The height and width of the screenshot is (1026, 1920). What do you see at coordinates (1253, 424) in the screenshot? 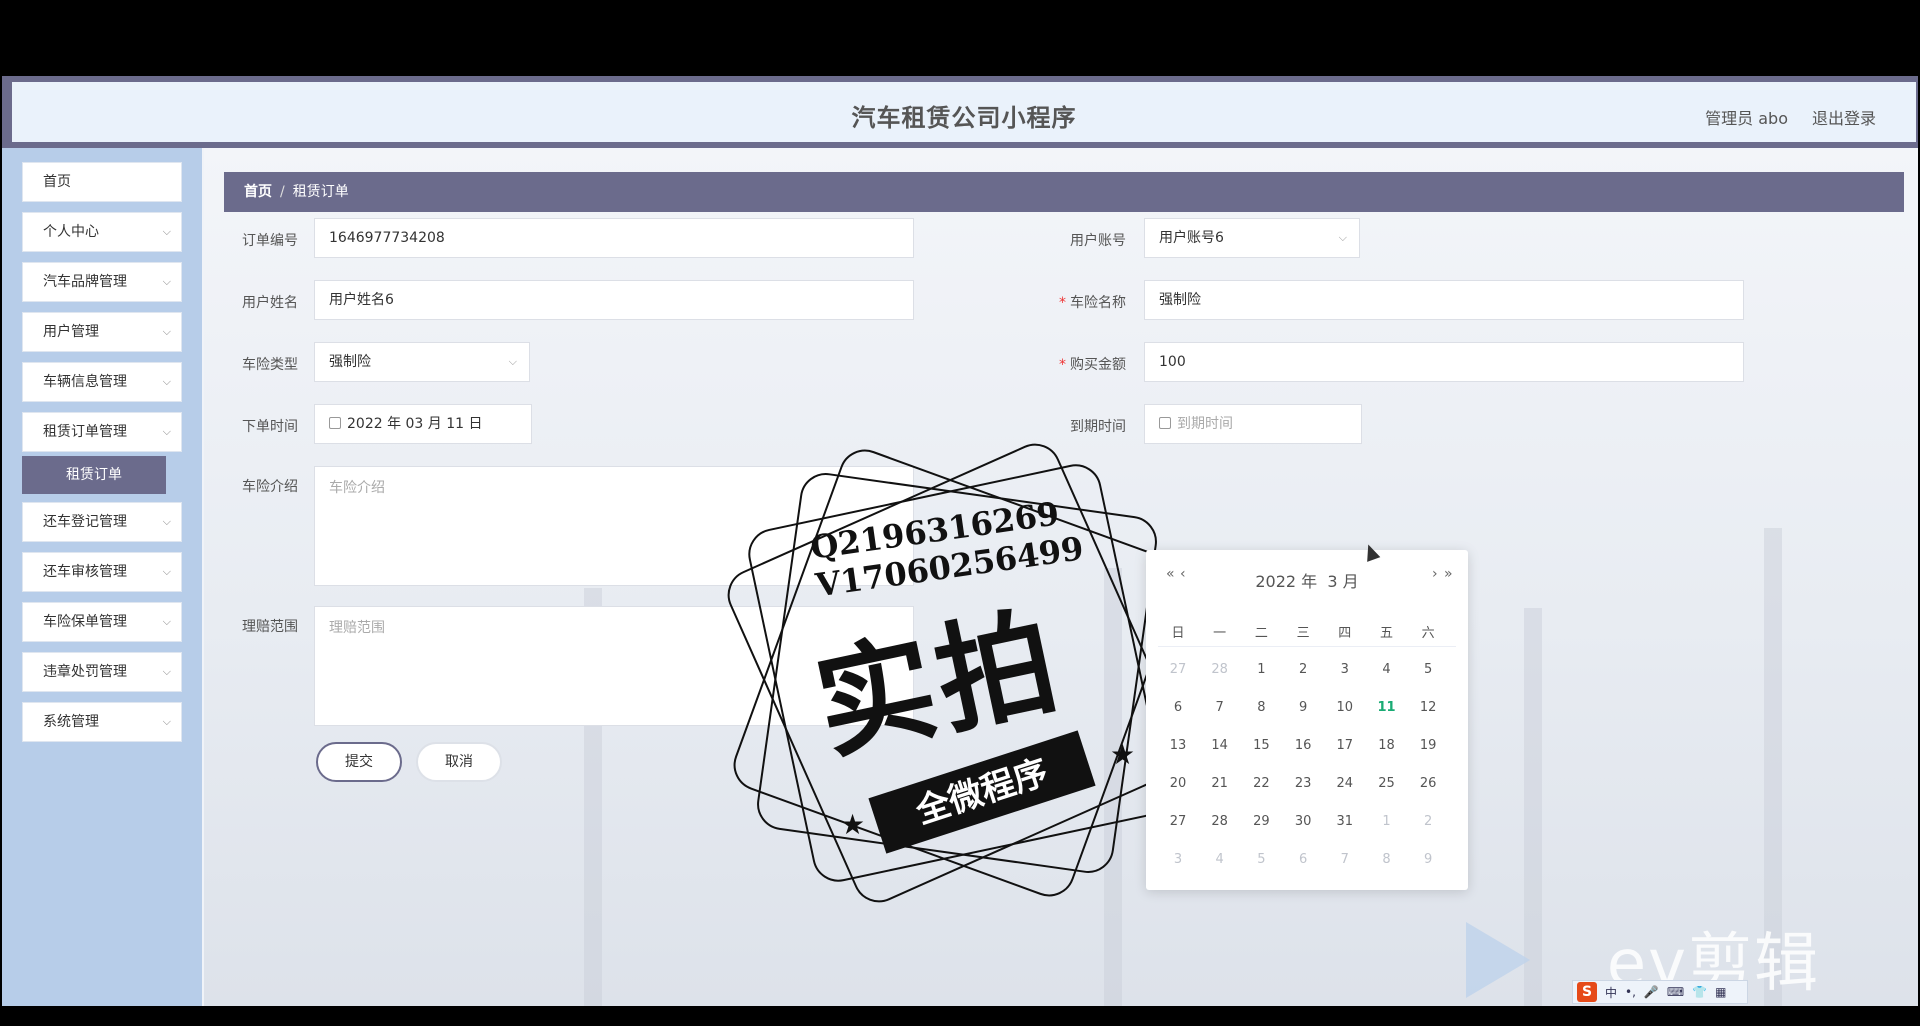
I see `expire-time-input: 到期时间` at bounding box center [1253, 424].